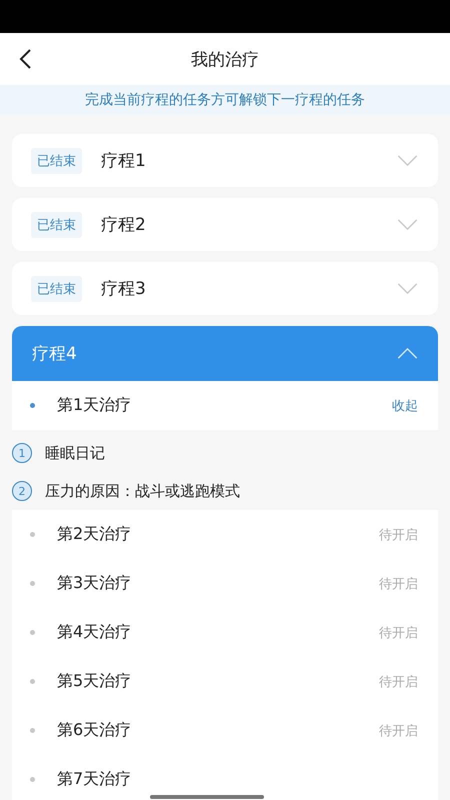 The image size is (450, 800). Describe the element at coordinates (405, 405) in the screenshot. I see `collapse-link: 收起` at that location.